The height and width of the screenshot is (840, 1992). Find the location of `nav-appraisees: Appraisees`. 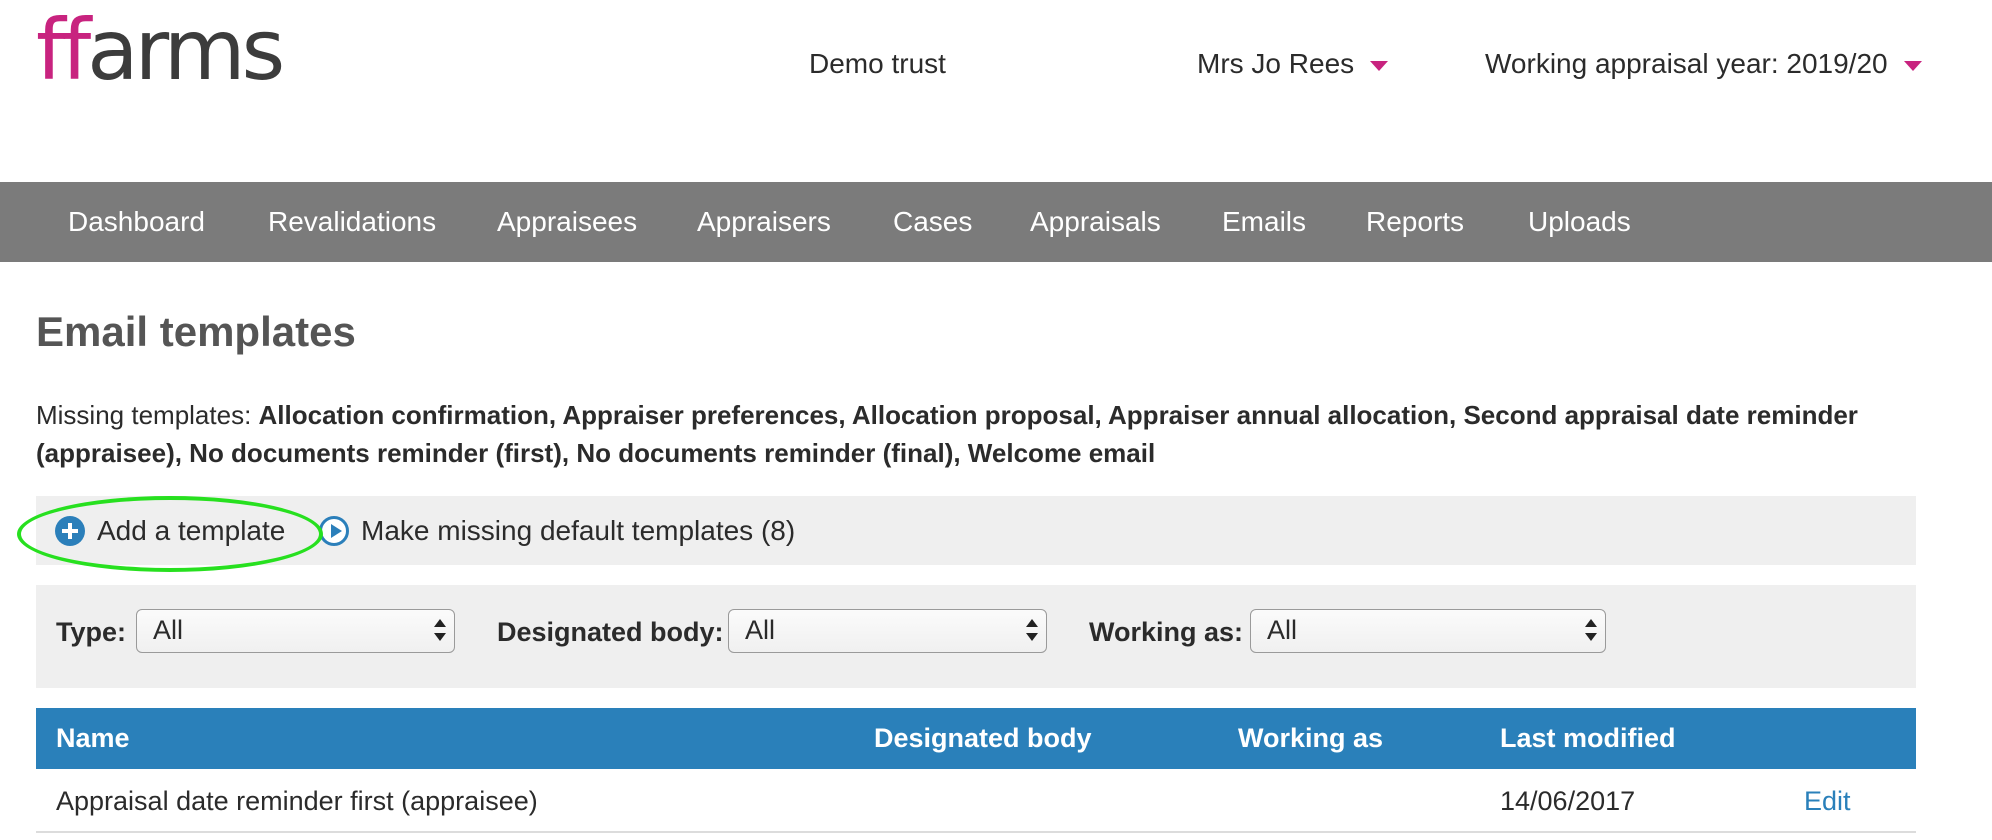

nav-appraisees: Appraisees is located at coordinates (567, 222).